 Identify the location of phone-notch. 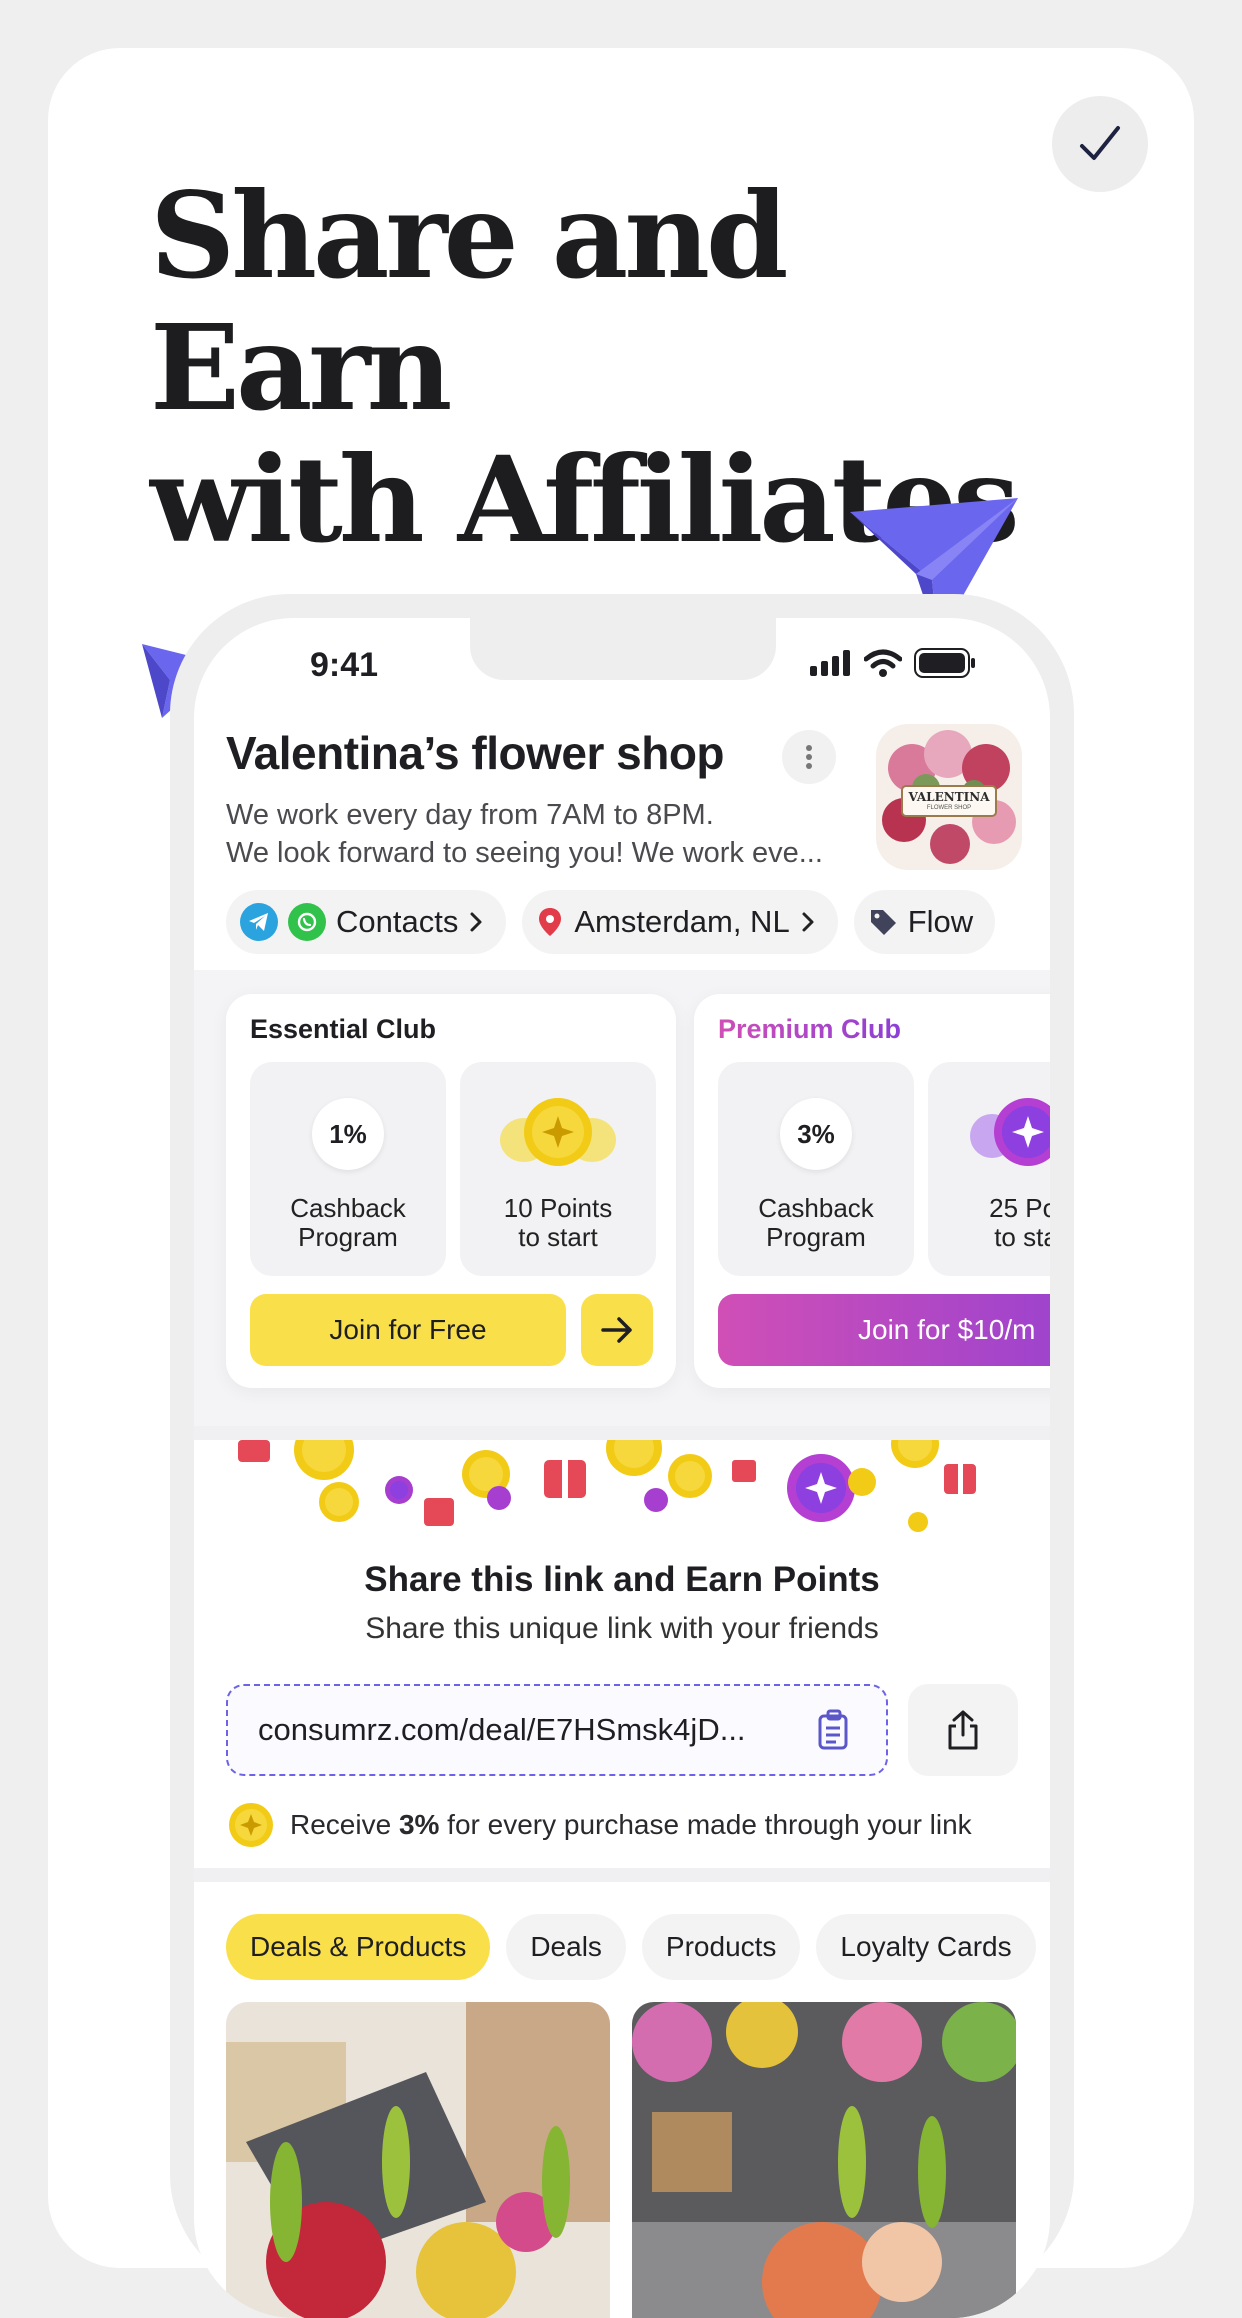
(623, 649).